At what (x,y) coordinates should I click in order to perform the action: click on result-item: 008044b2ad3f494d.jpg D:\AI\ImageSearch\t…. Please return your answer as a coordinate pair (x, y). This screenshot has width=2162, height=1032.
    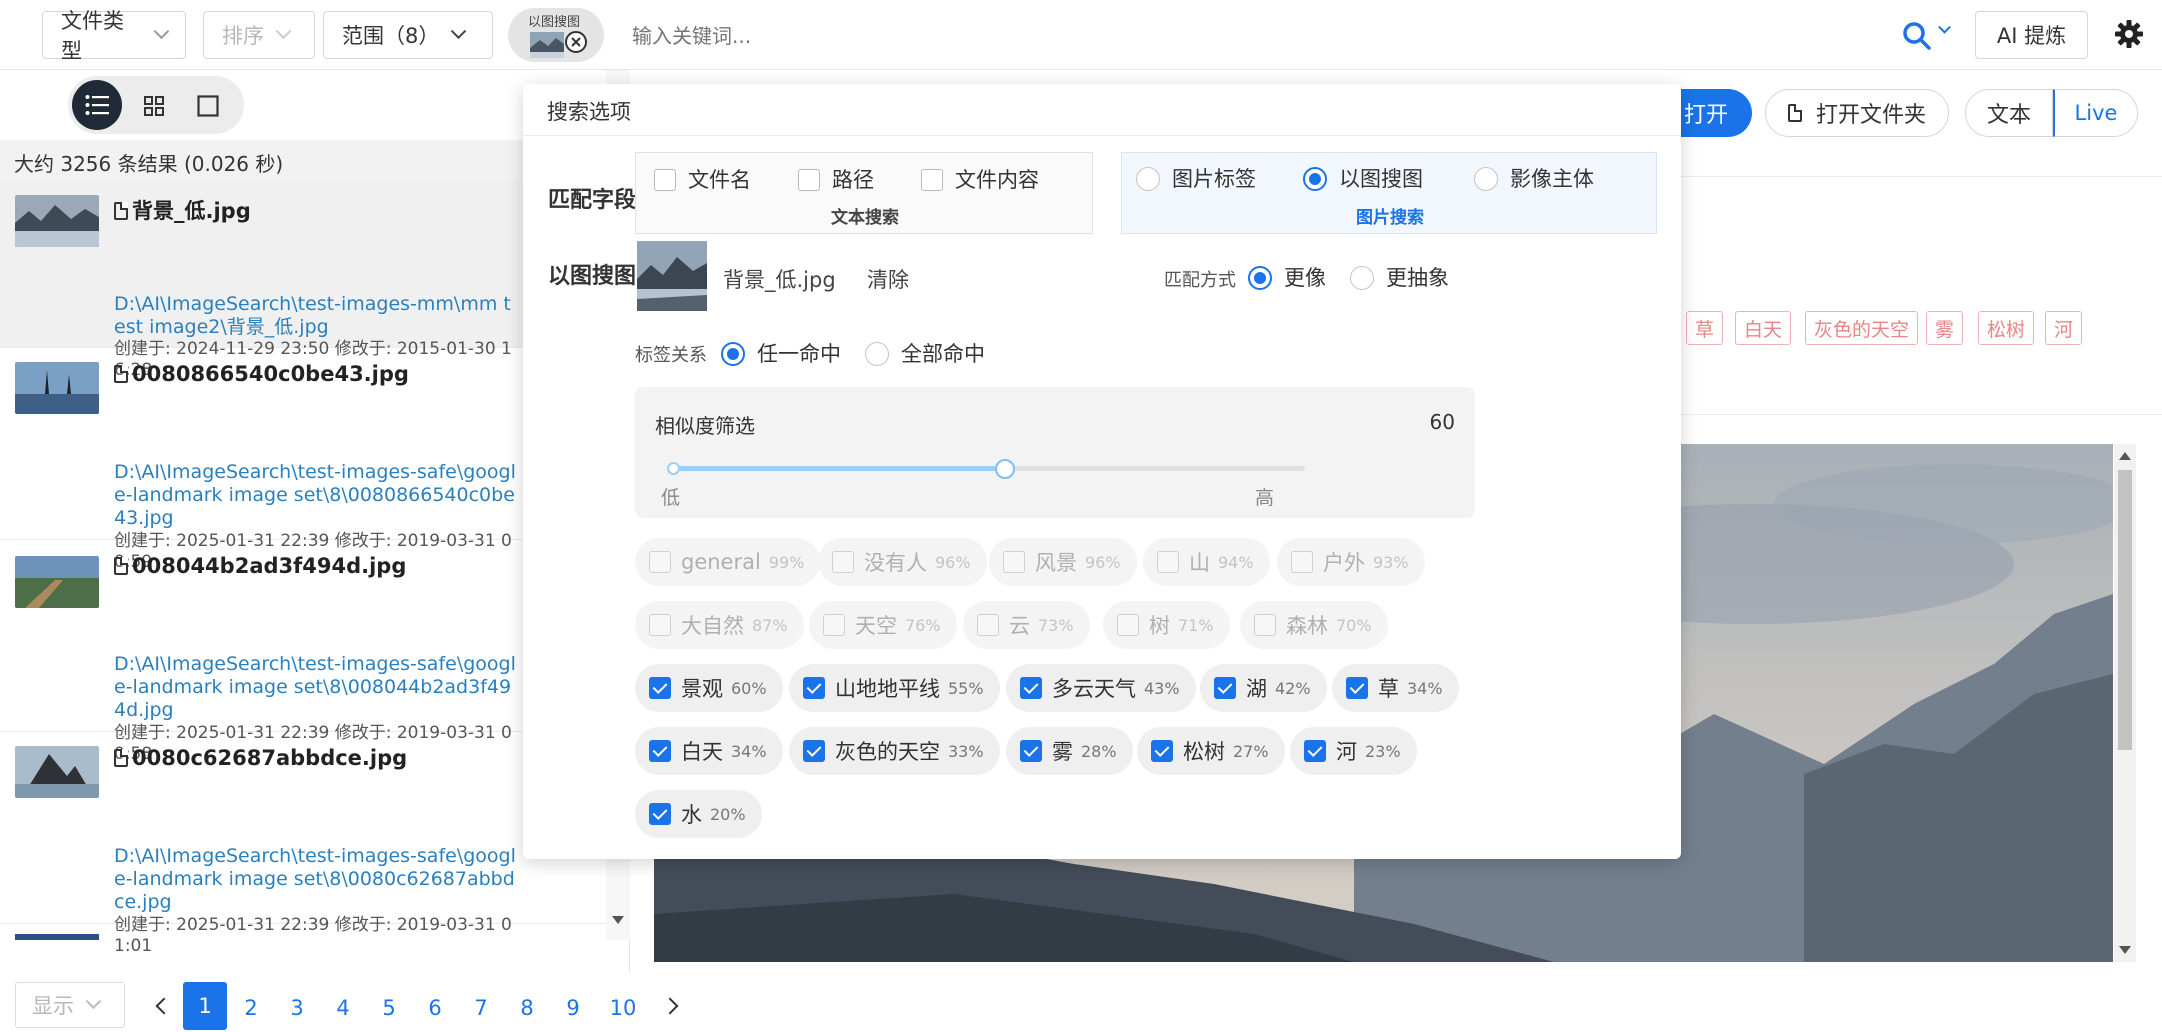
    Looking at the image, I should click on (305, 652).